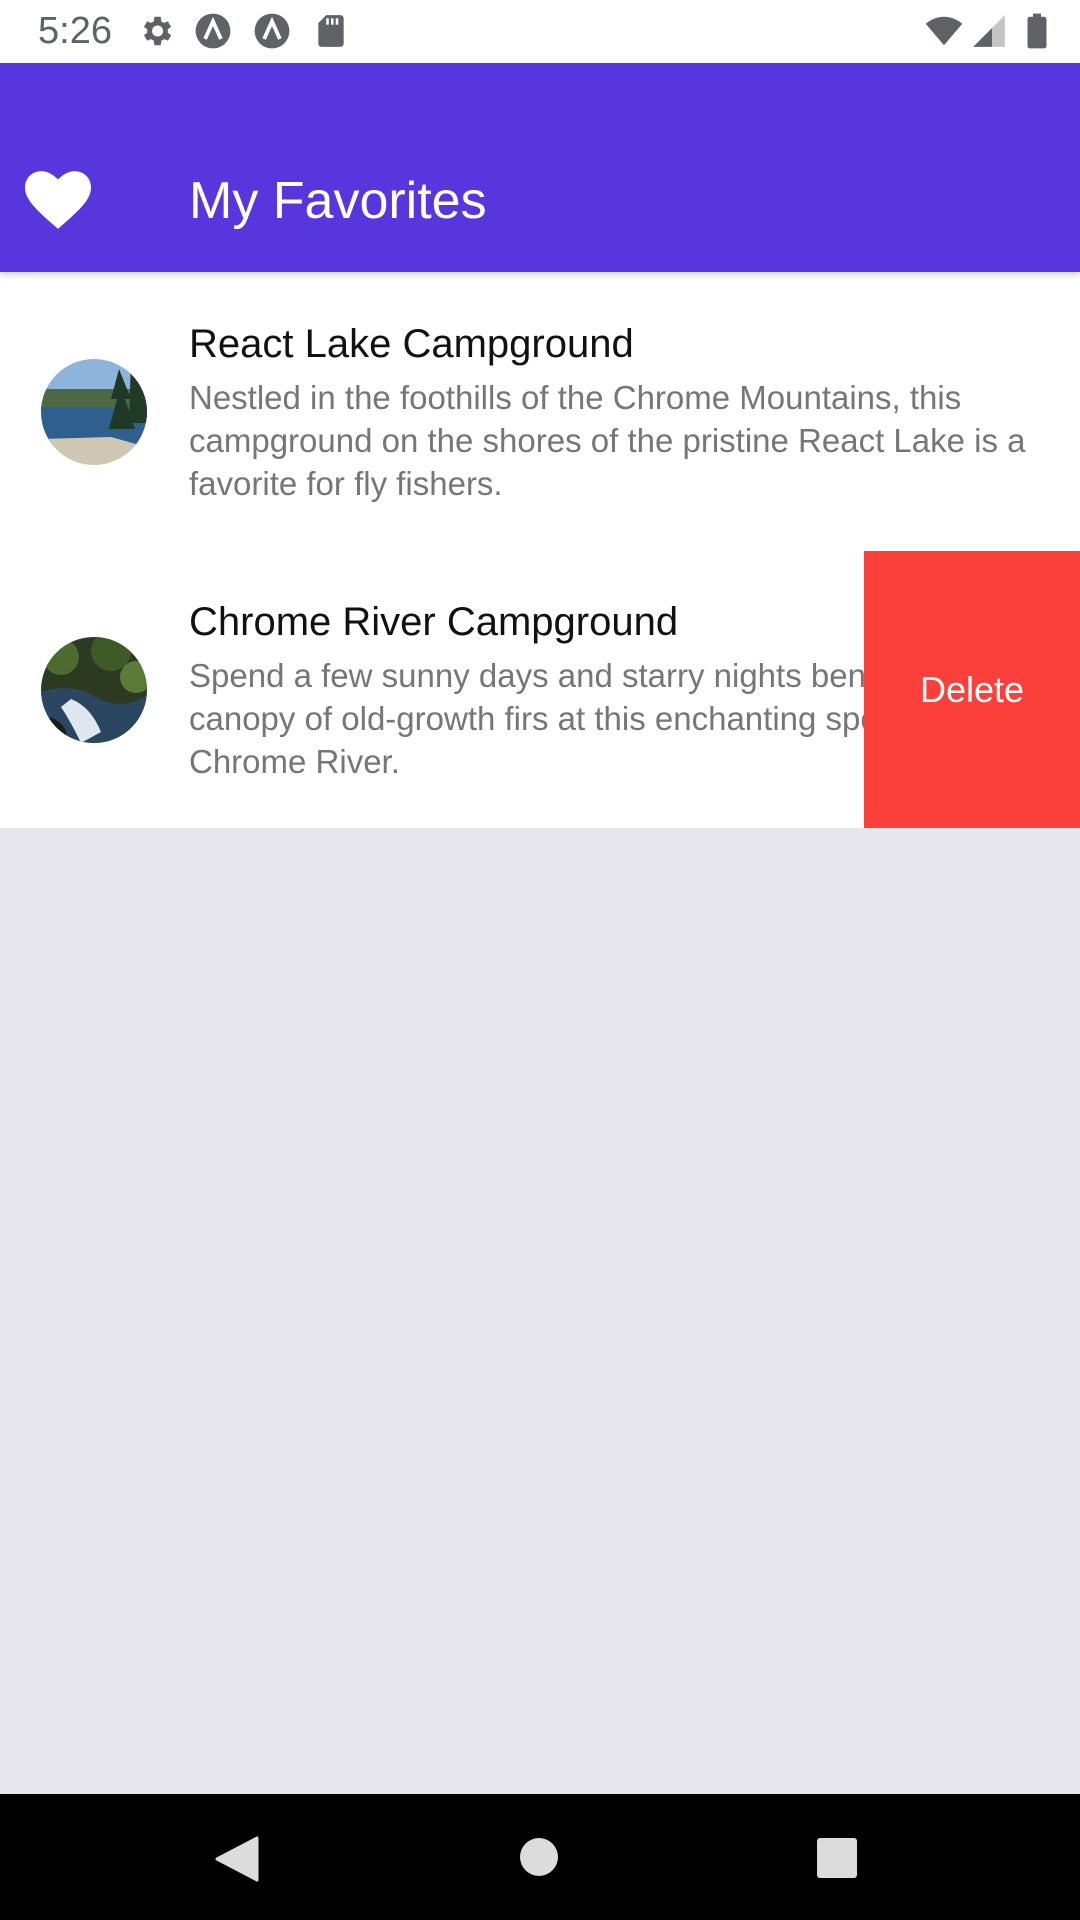  Describe the element at coordinates (94, 690) in the screenshot. I see `river-thumbnail` at that location.